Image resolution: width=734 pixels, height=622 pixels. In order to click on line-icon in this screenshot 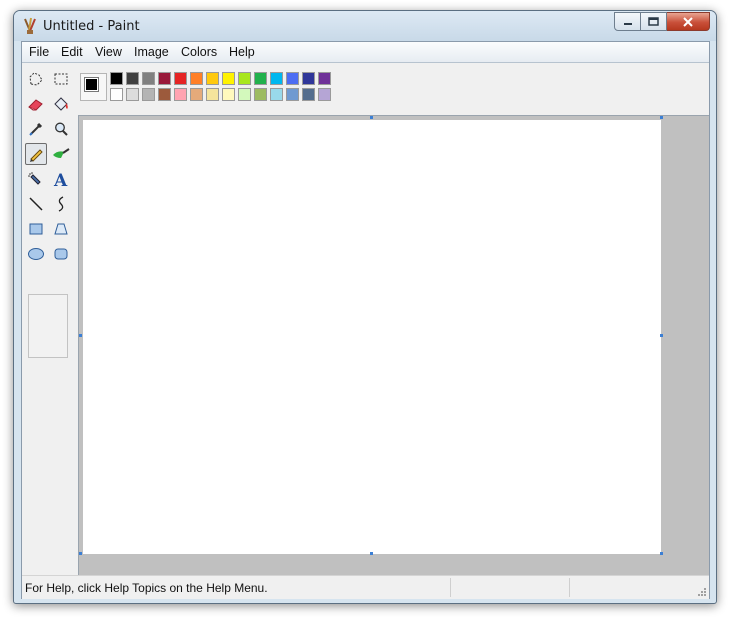, I will do `click(36, 204)`.